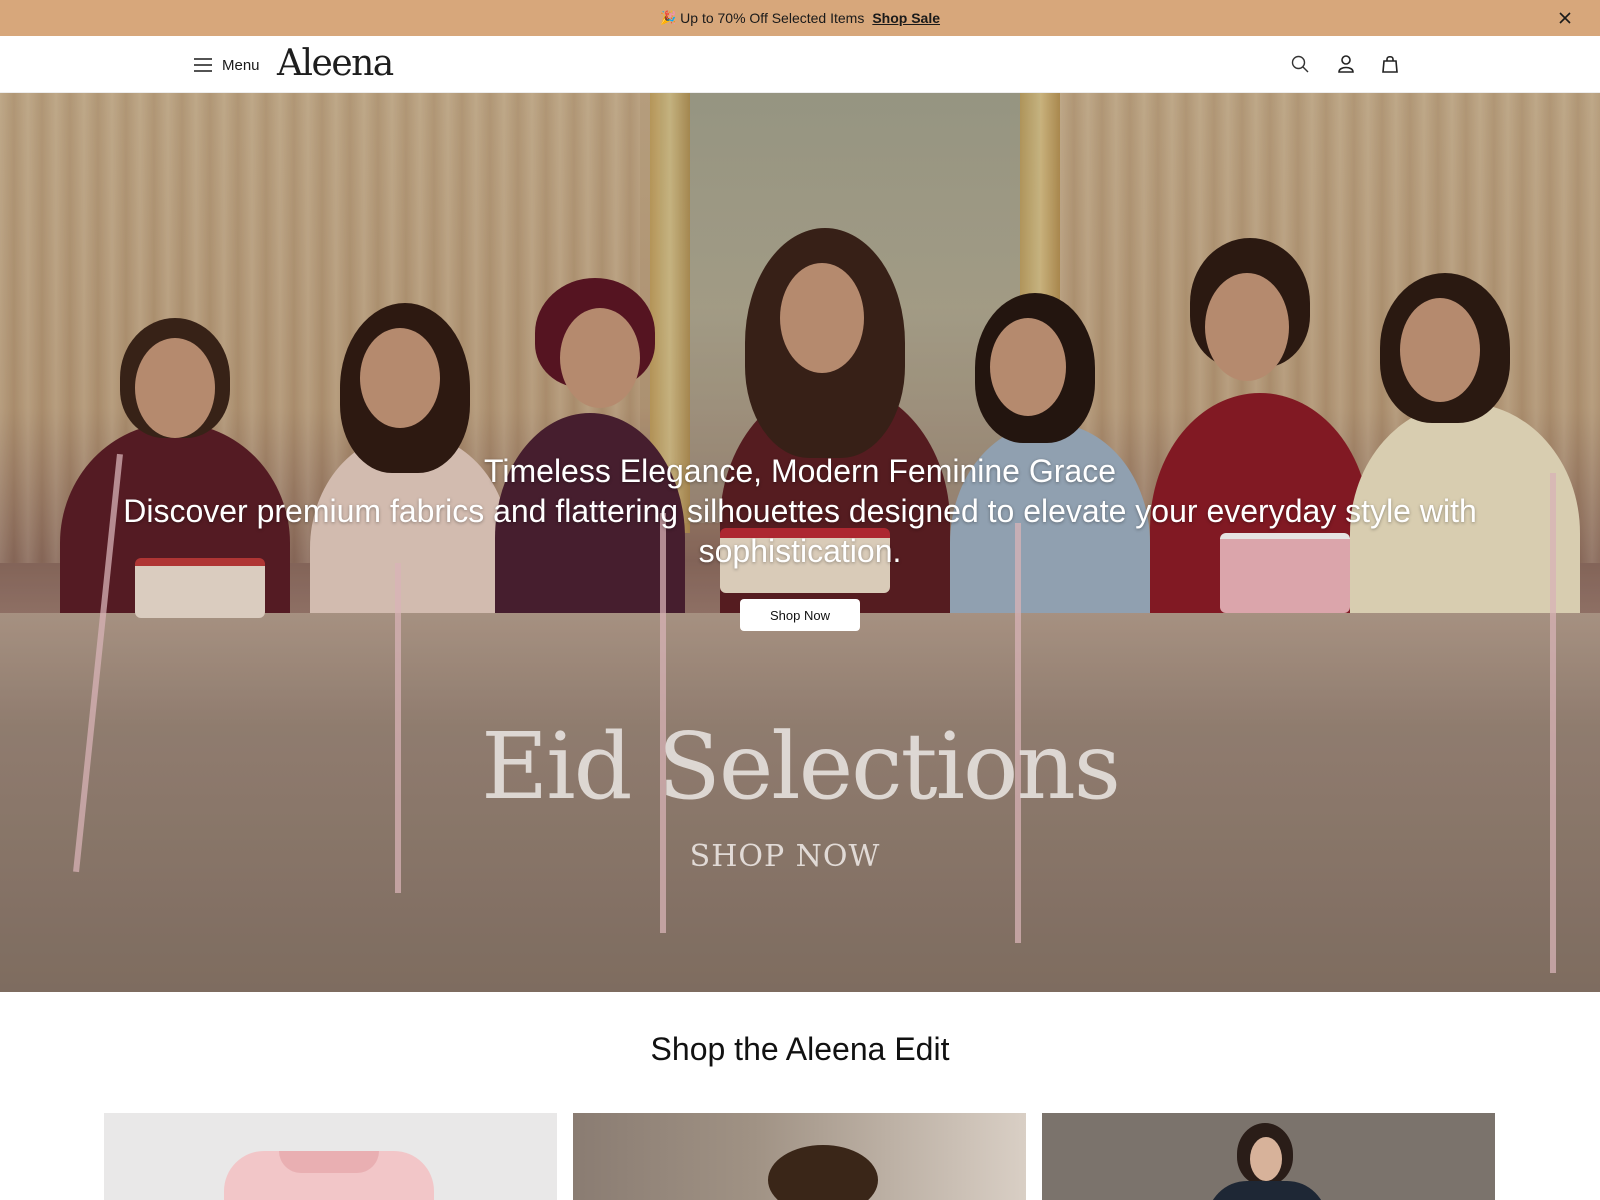 The height and width of the screenshot is (1200, 1600). Describe the element at coordinates (203, 65) in the screenshot. I see `hamburger-icon` at that location.